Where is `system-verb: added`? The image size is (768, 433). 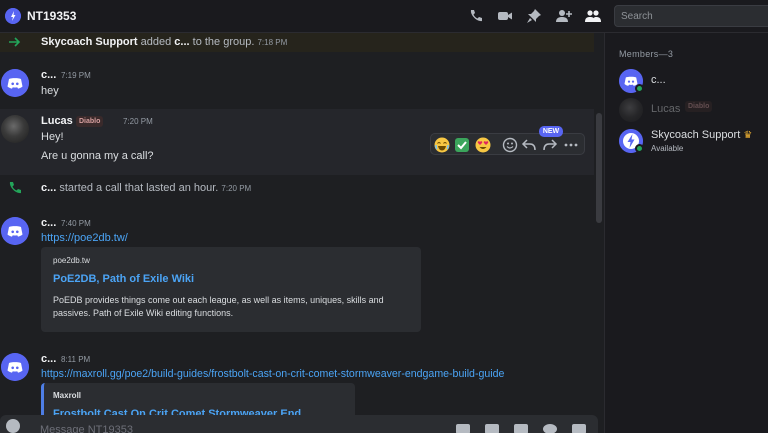 system-verb: added is located at coordinates (156, 42).